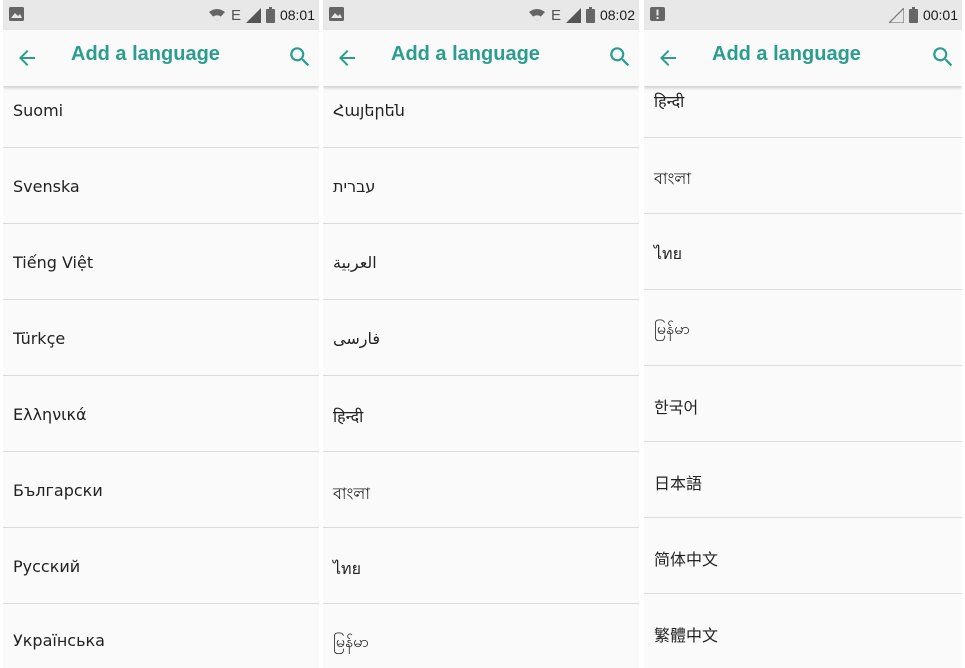 Image resolution: width=965 pixels, height=668 pixels. What do you see at coordinates (803, 404) in the screenshot?
I see `language-item: 한국어` at bounding box center [803, 404].